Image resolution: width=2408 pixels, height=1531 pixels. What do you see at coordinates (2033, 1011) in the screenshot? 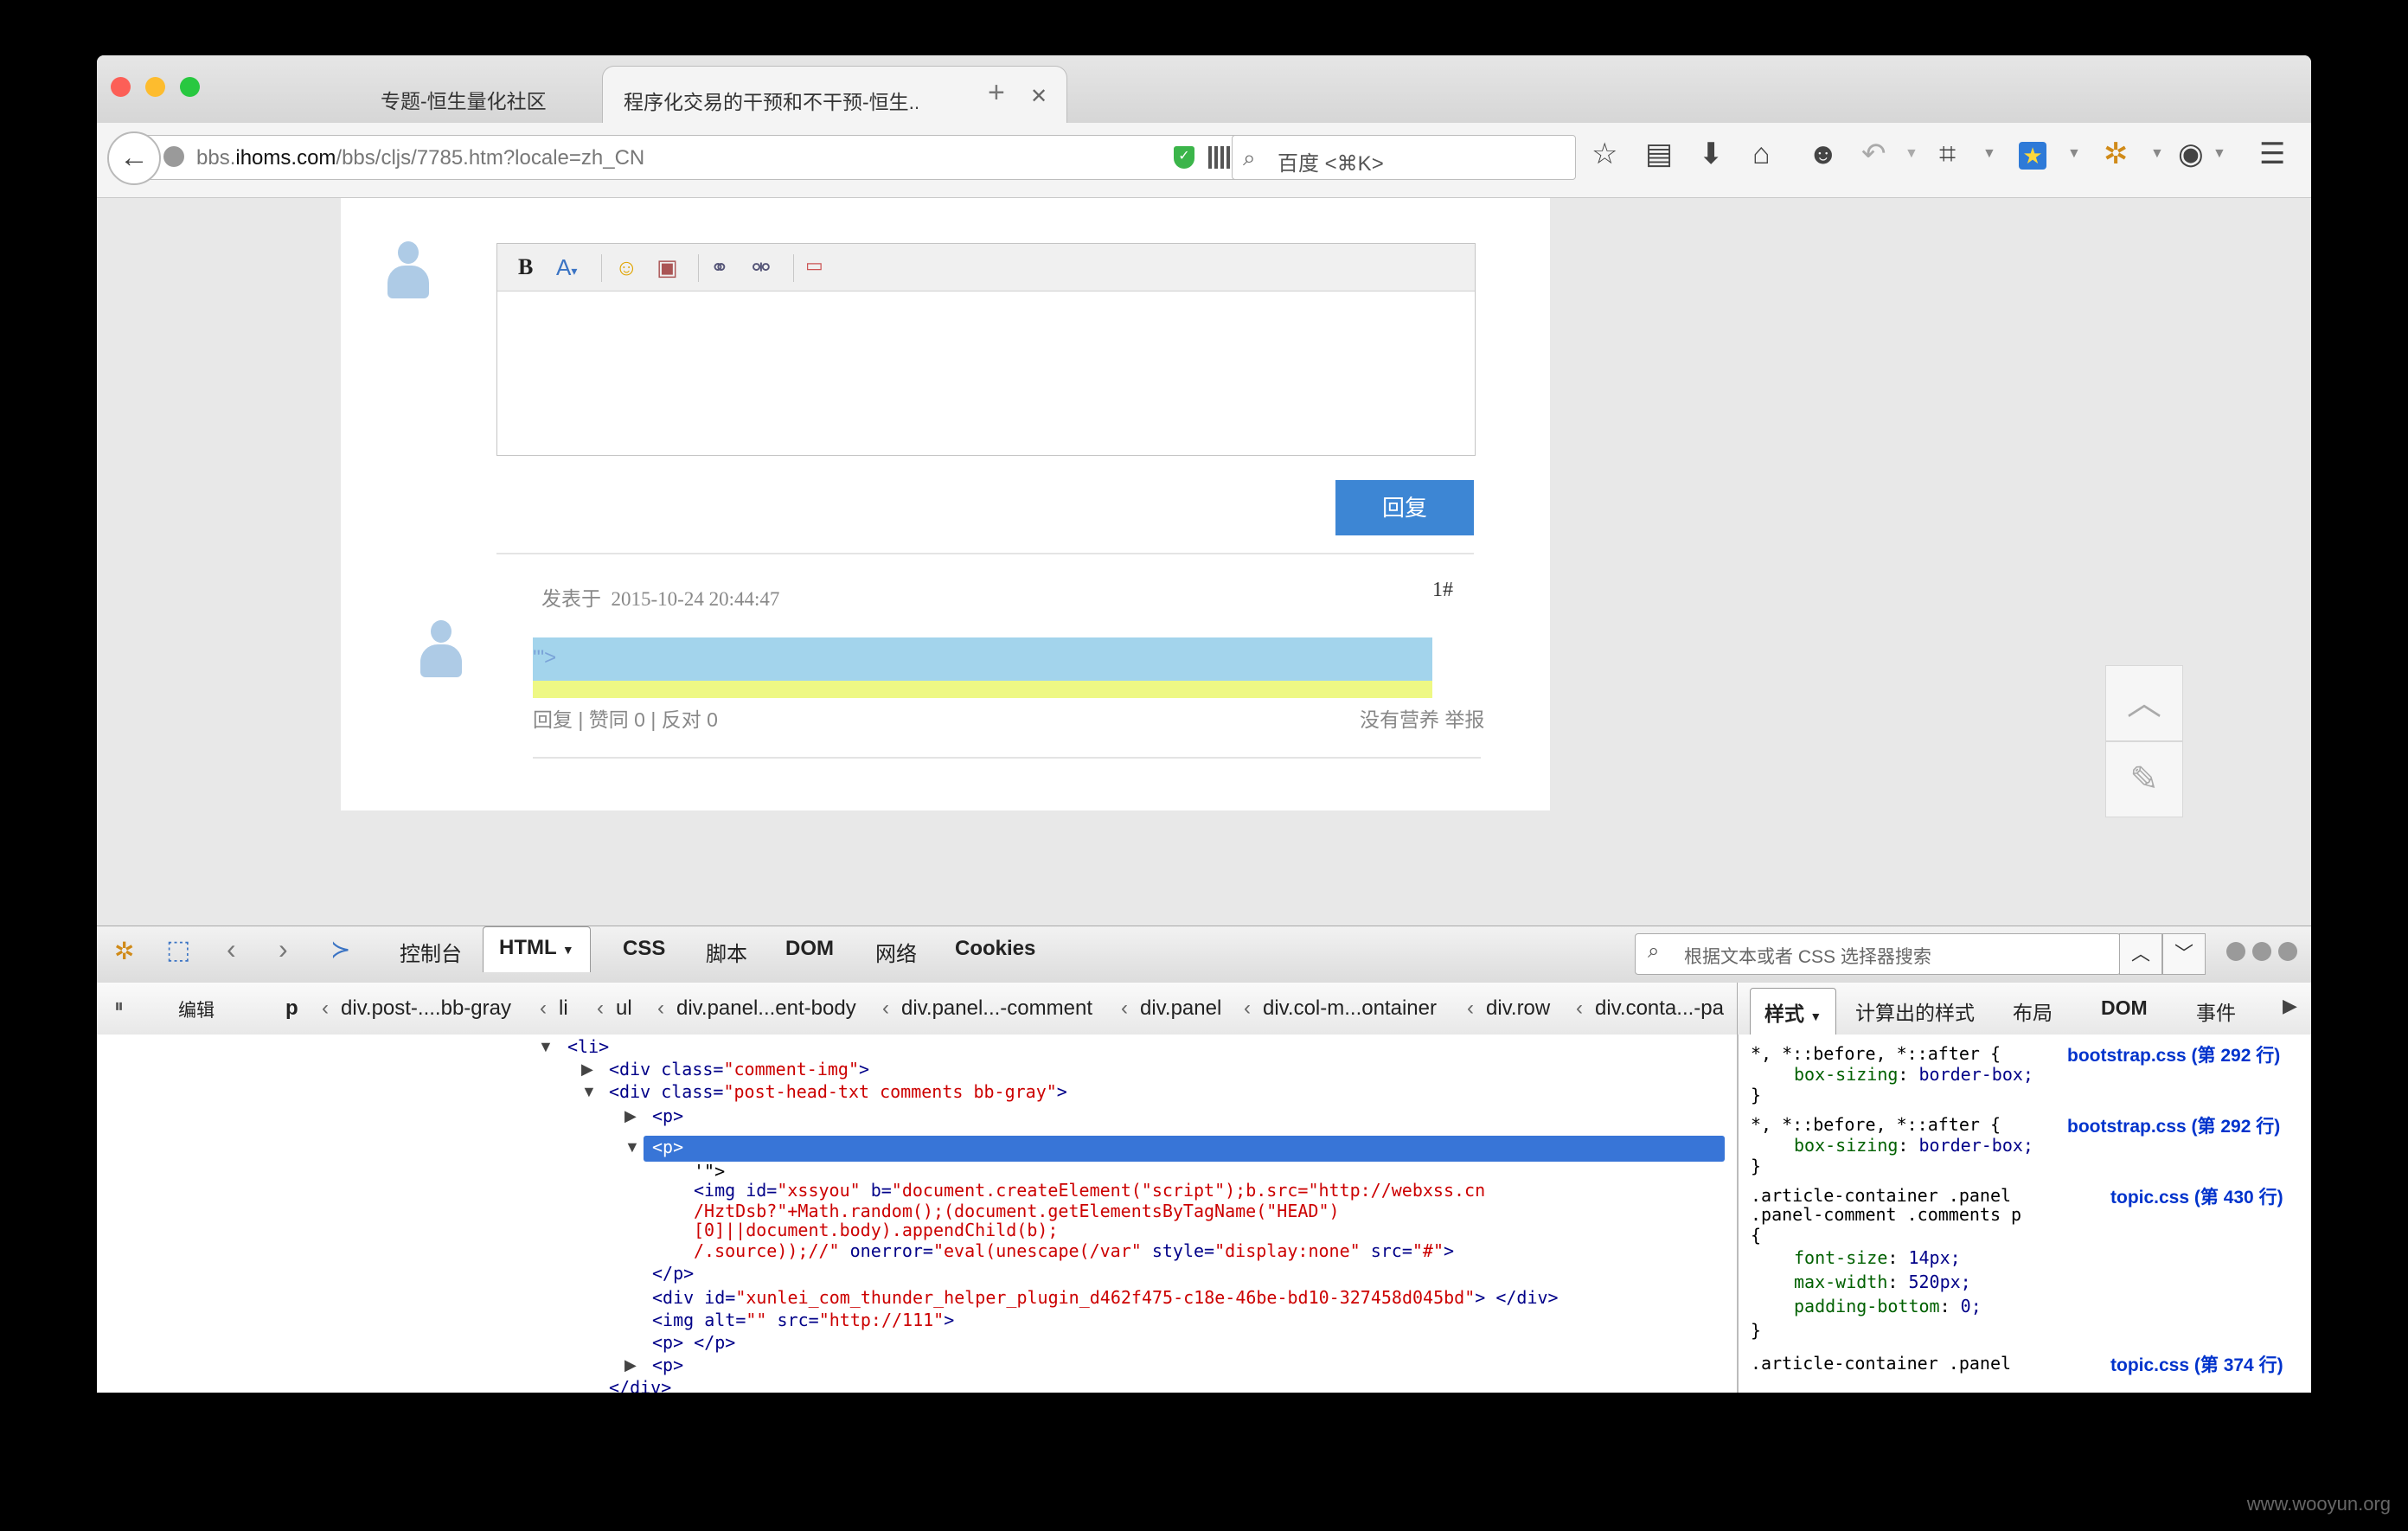
I see `tab-layout: 布局` at bounding box center [2033, 1011].